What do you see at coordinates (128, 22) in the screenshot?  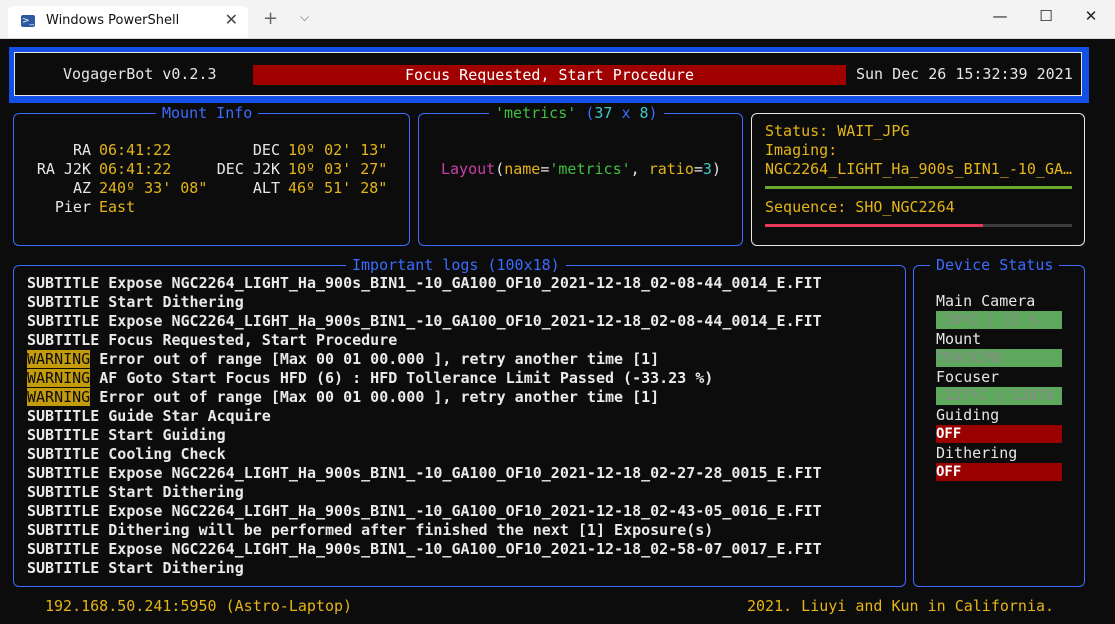 I see `tab-powershell: >_ Windows PowerShell ✕` at bounding box center [128, 22].